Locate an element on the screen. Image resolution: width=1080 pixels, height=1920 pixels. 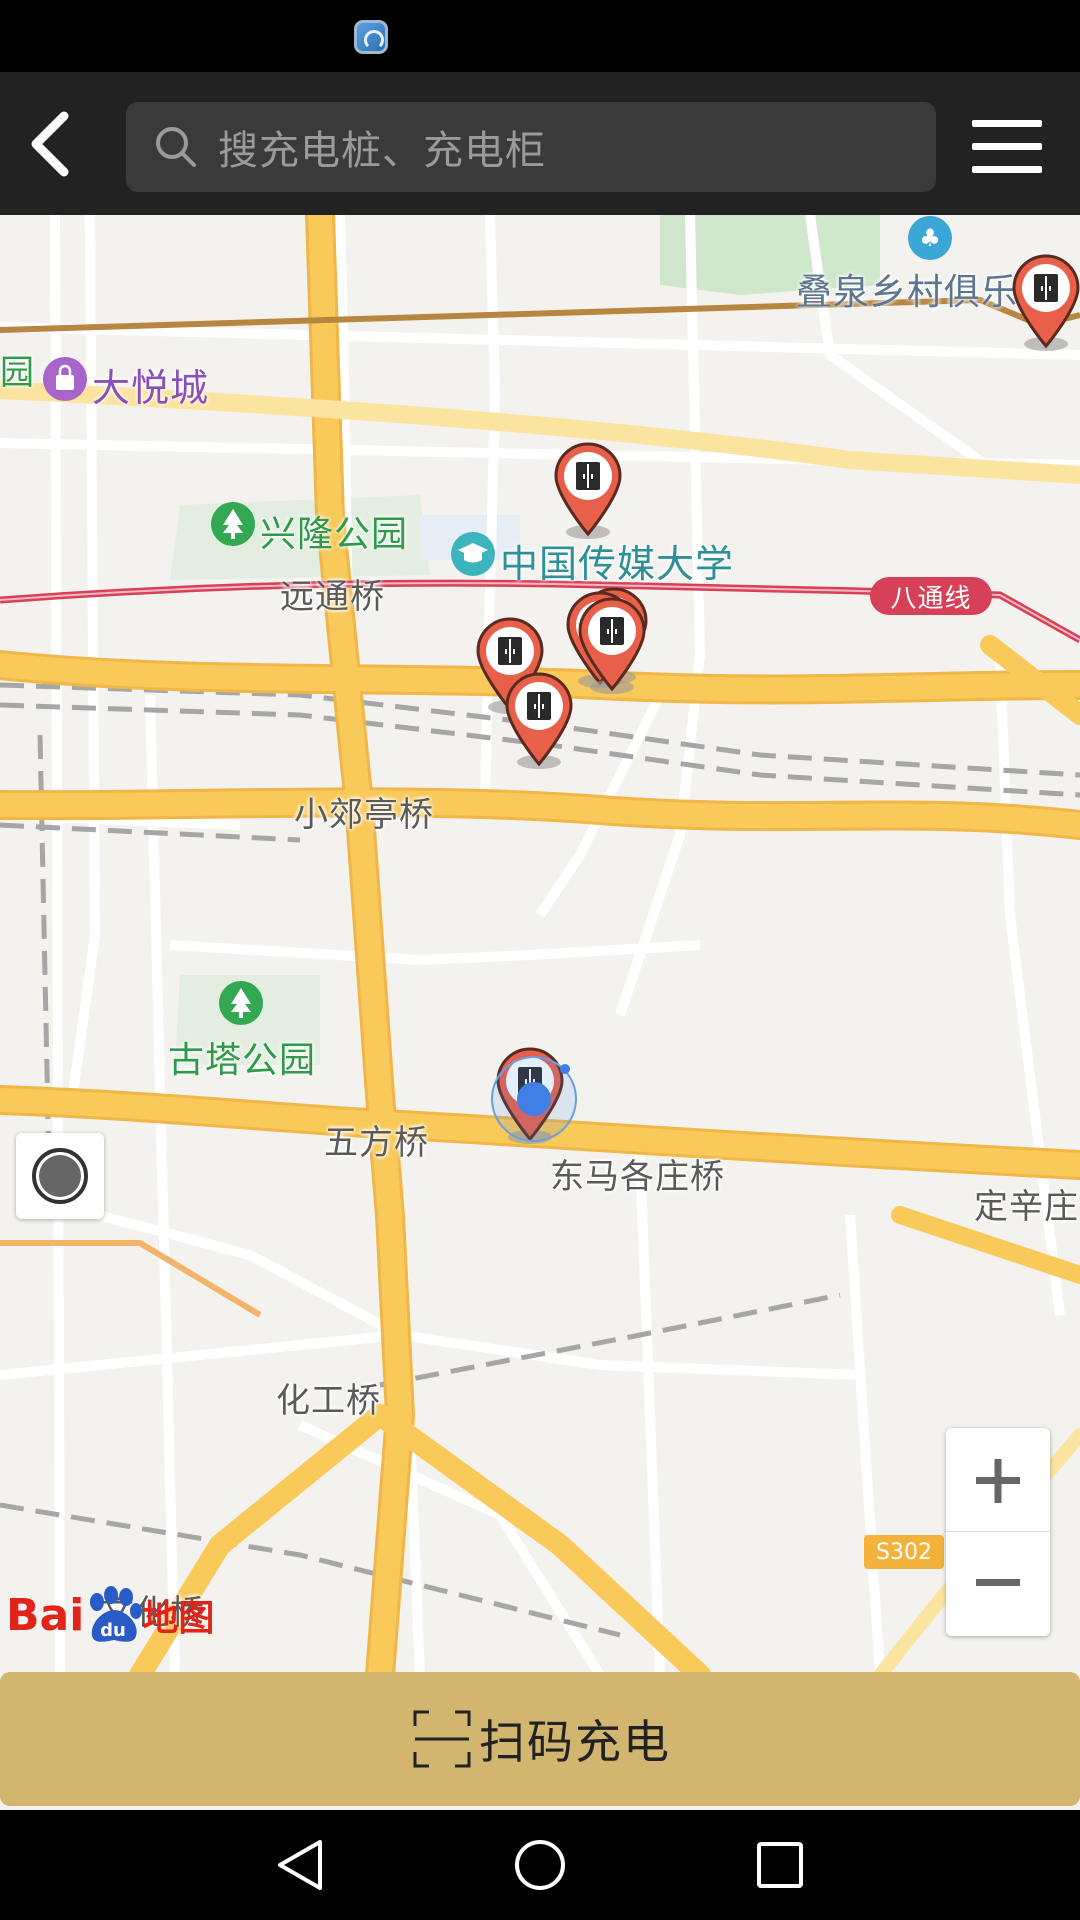
plus-icon is located at coordinates (998, 1481).